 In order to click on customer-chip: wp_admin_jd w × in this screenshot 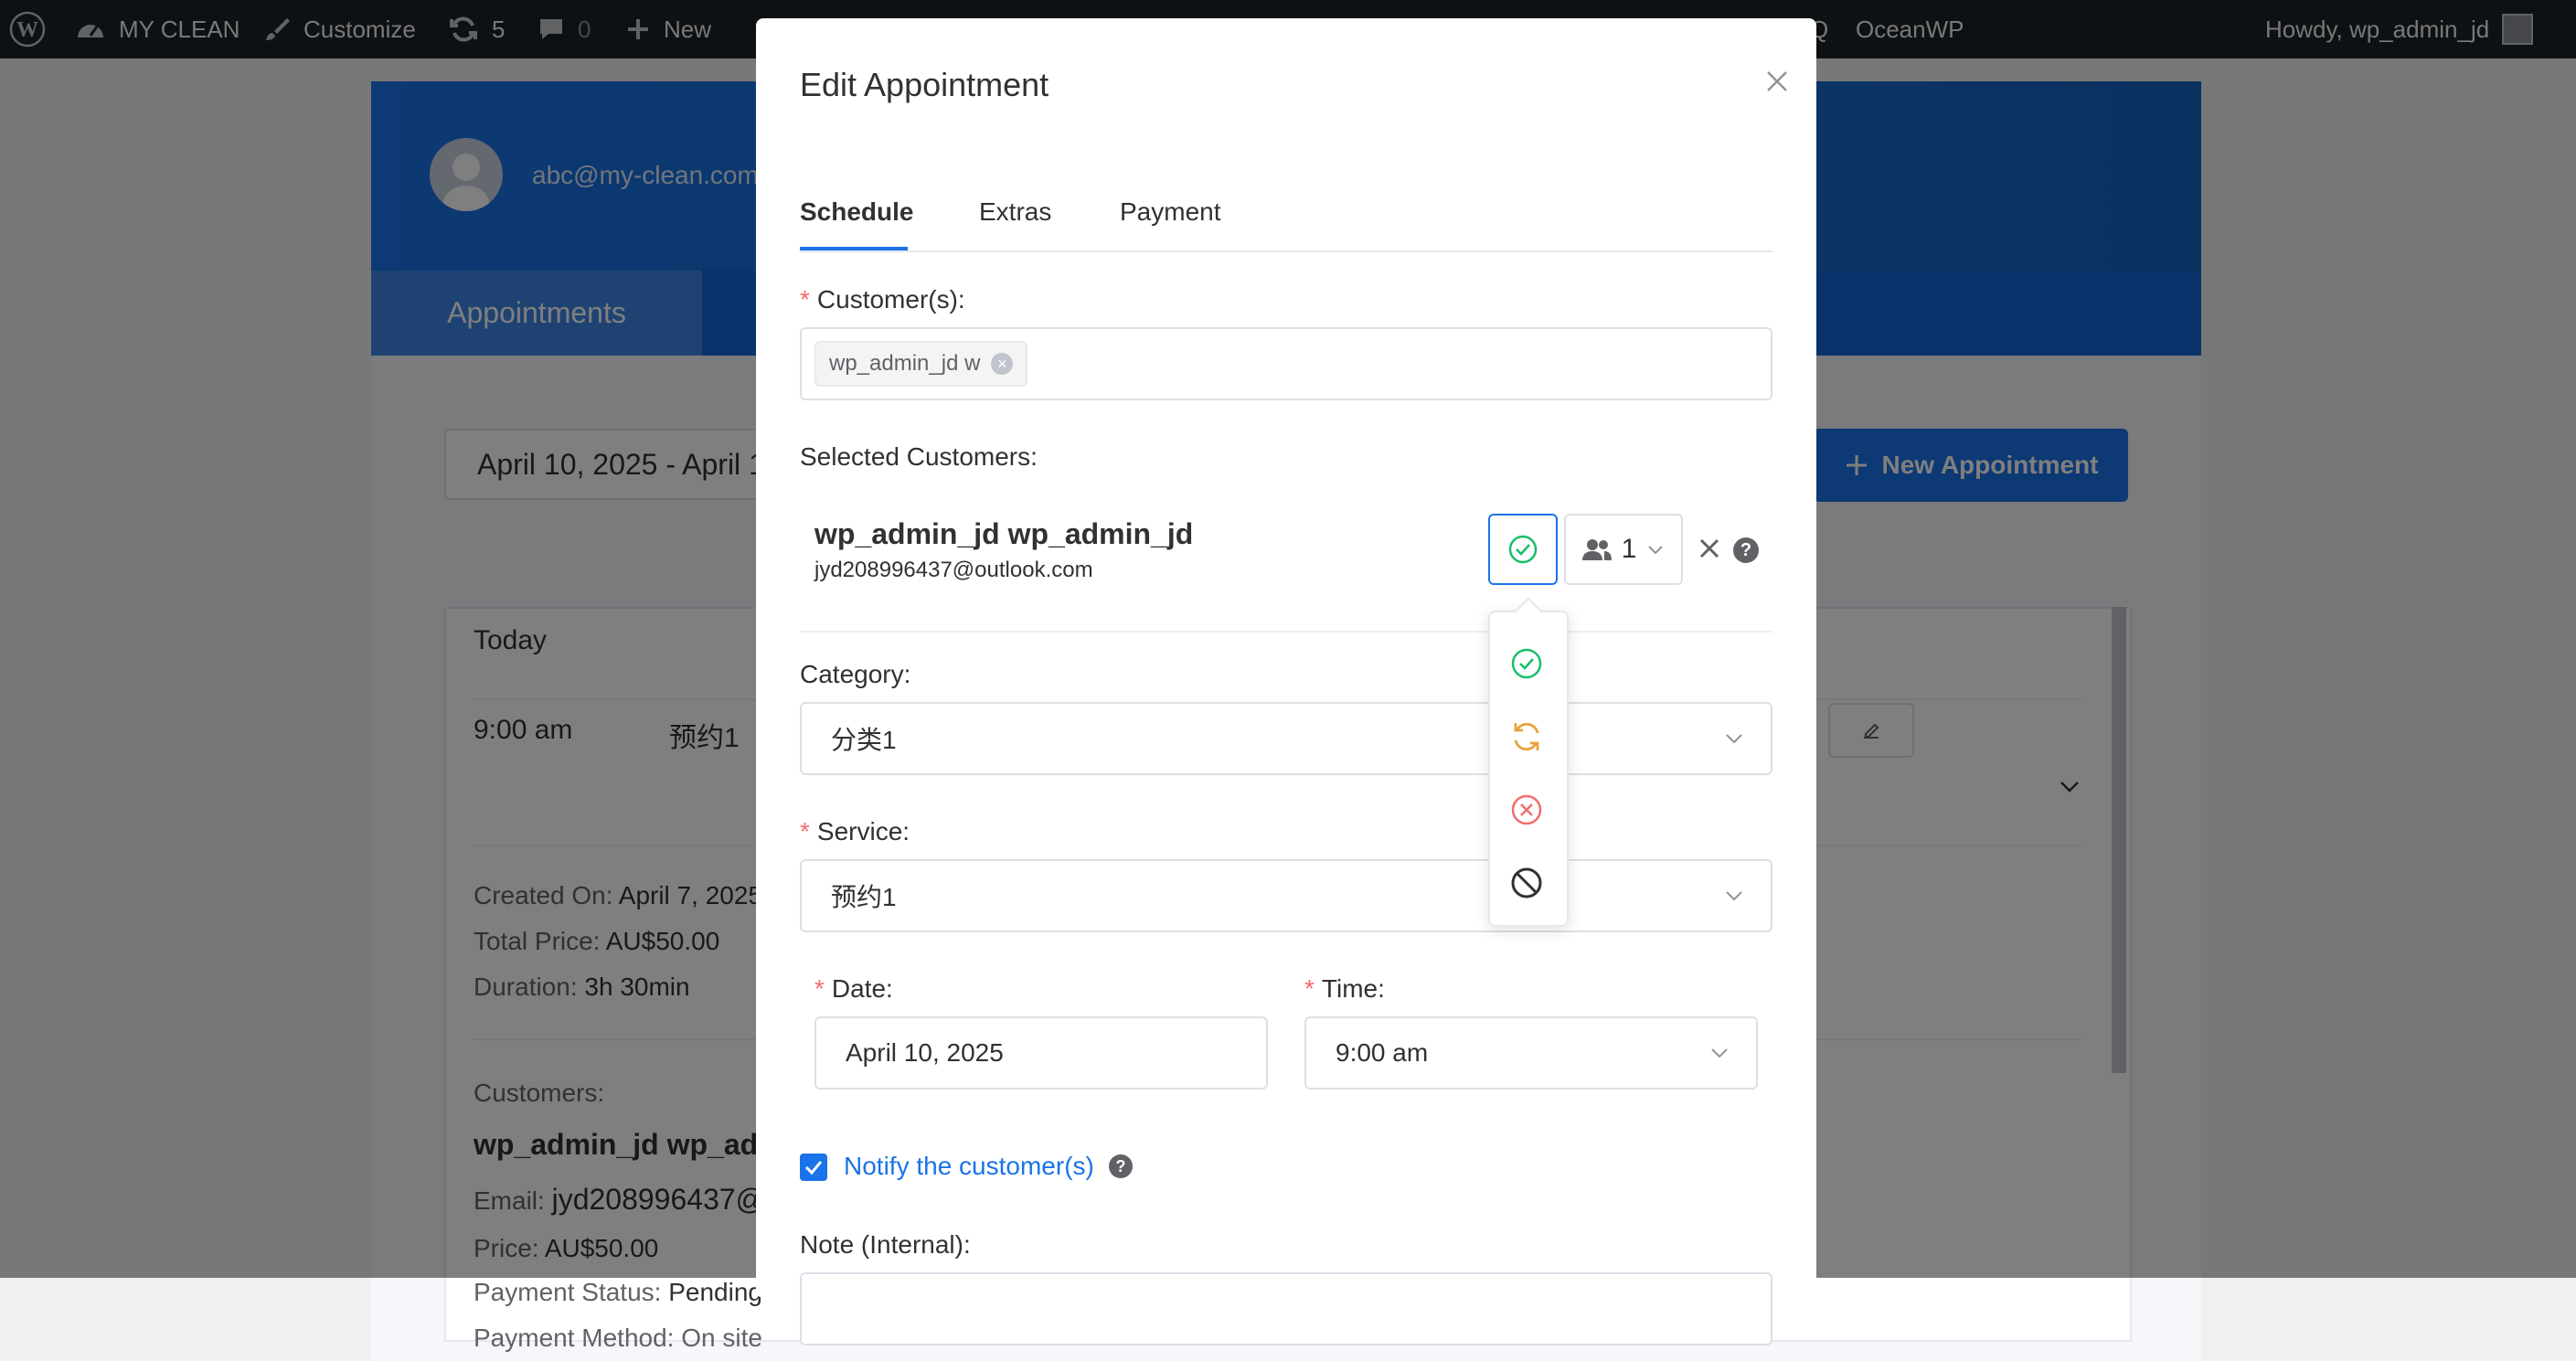, I will do `click(921, 364)`.